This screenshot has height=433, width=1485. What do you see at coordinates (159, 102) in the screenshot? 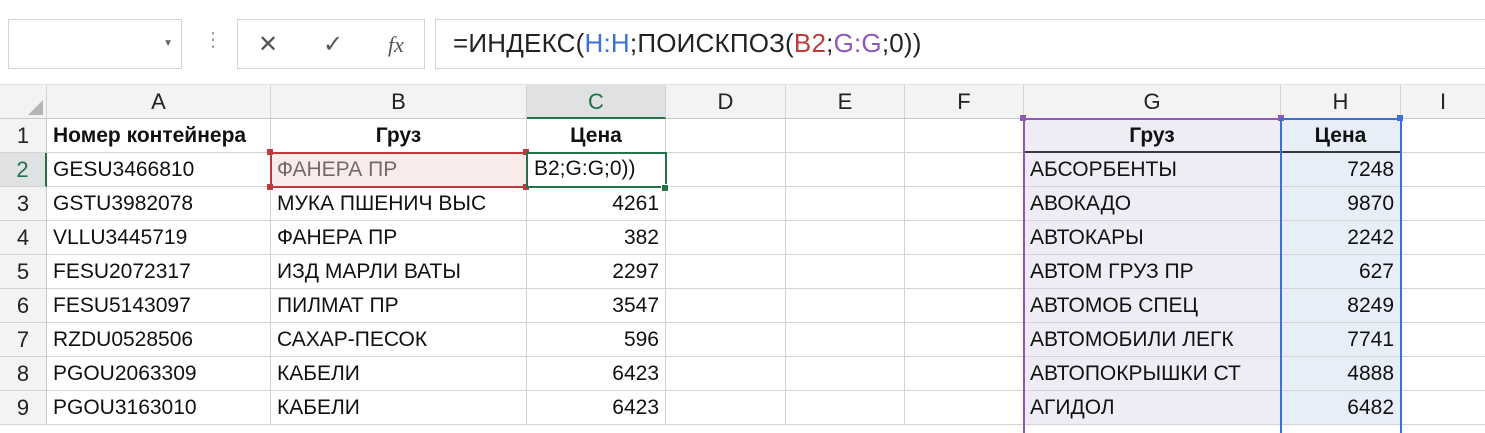
I see `column-header-a: A` at bounding box center [159, 102].